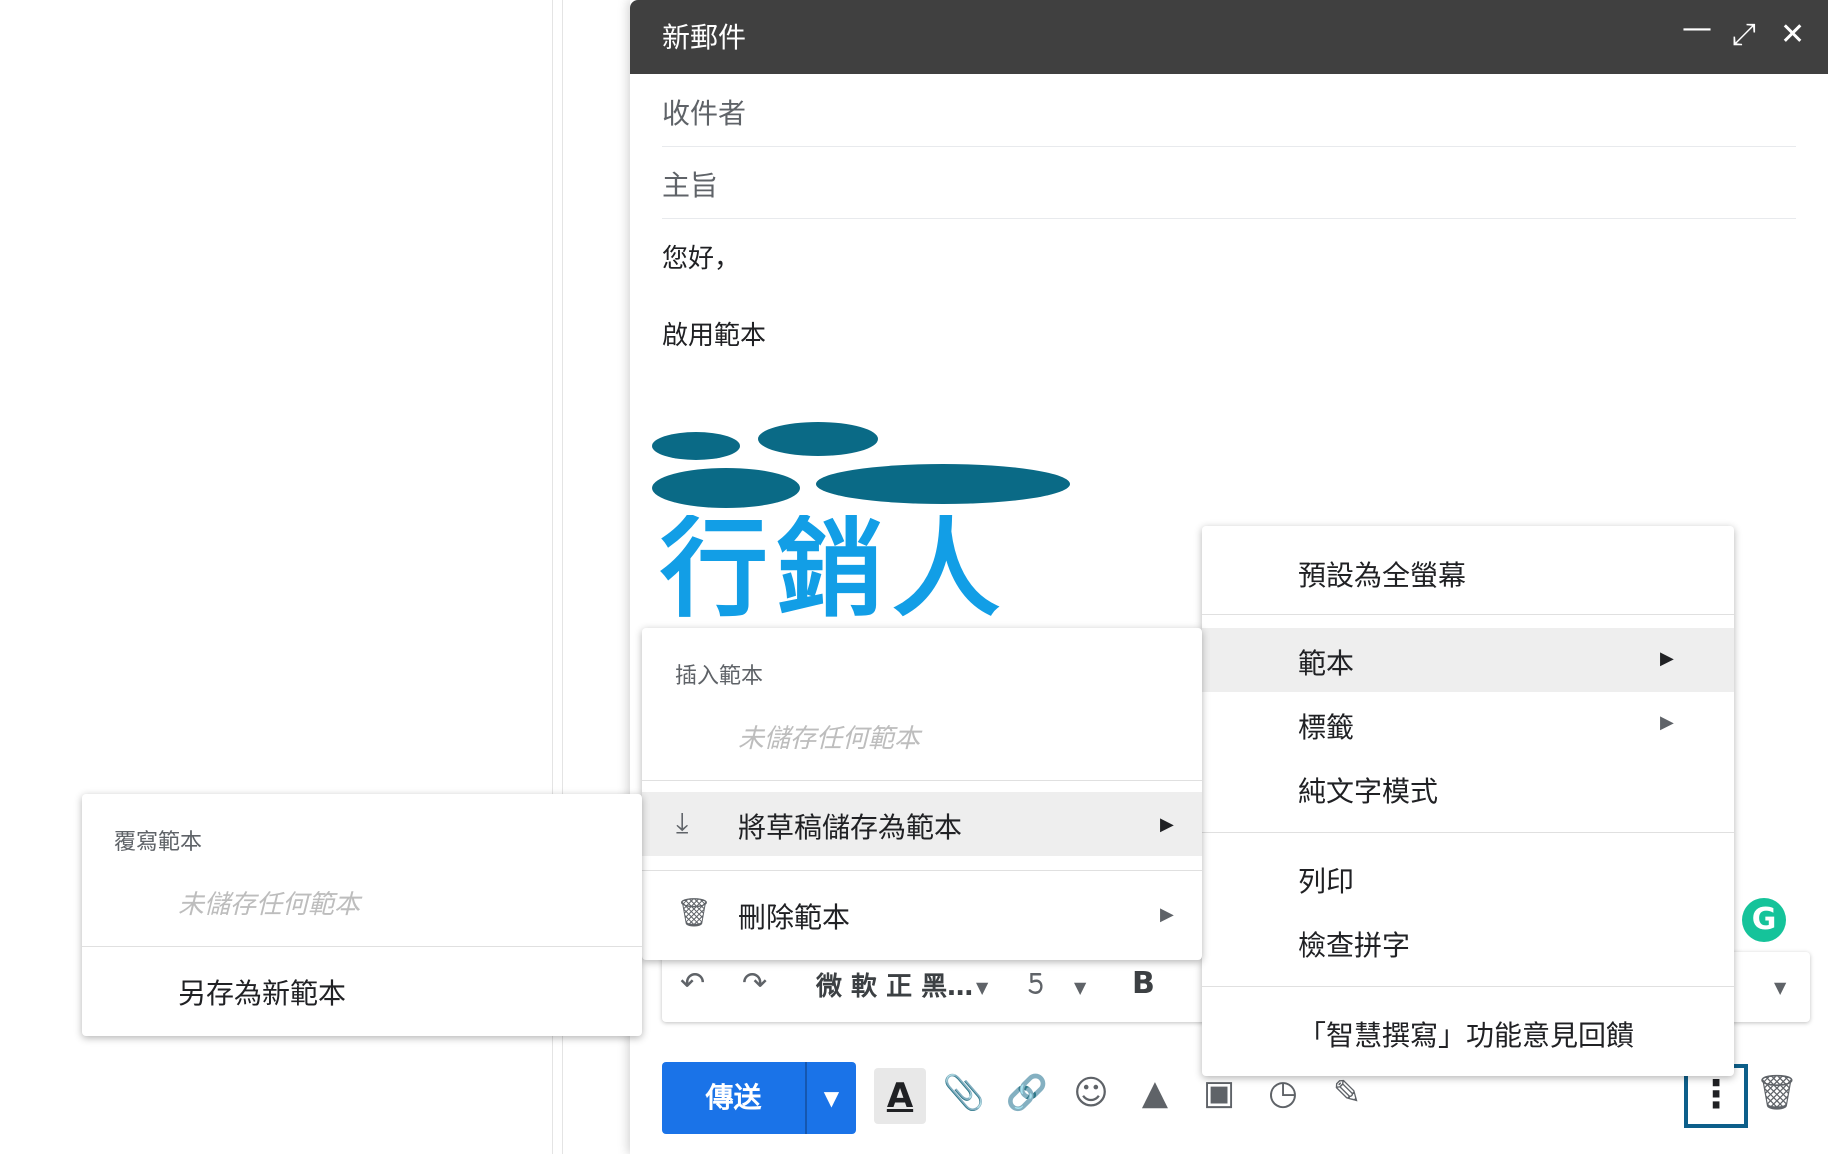 The width and height of the screenshot is (1828, 1154). I want to click on body-line: 啟用範本, so click(714, 333).